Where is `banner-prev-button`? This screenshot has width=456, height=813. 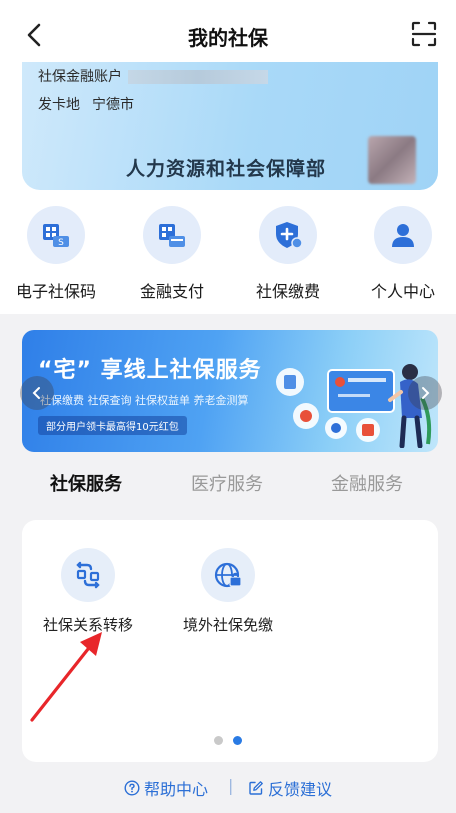 banner-prev-button is located at coordinates (37, 393).